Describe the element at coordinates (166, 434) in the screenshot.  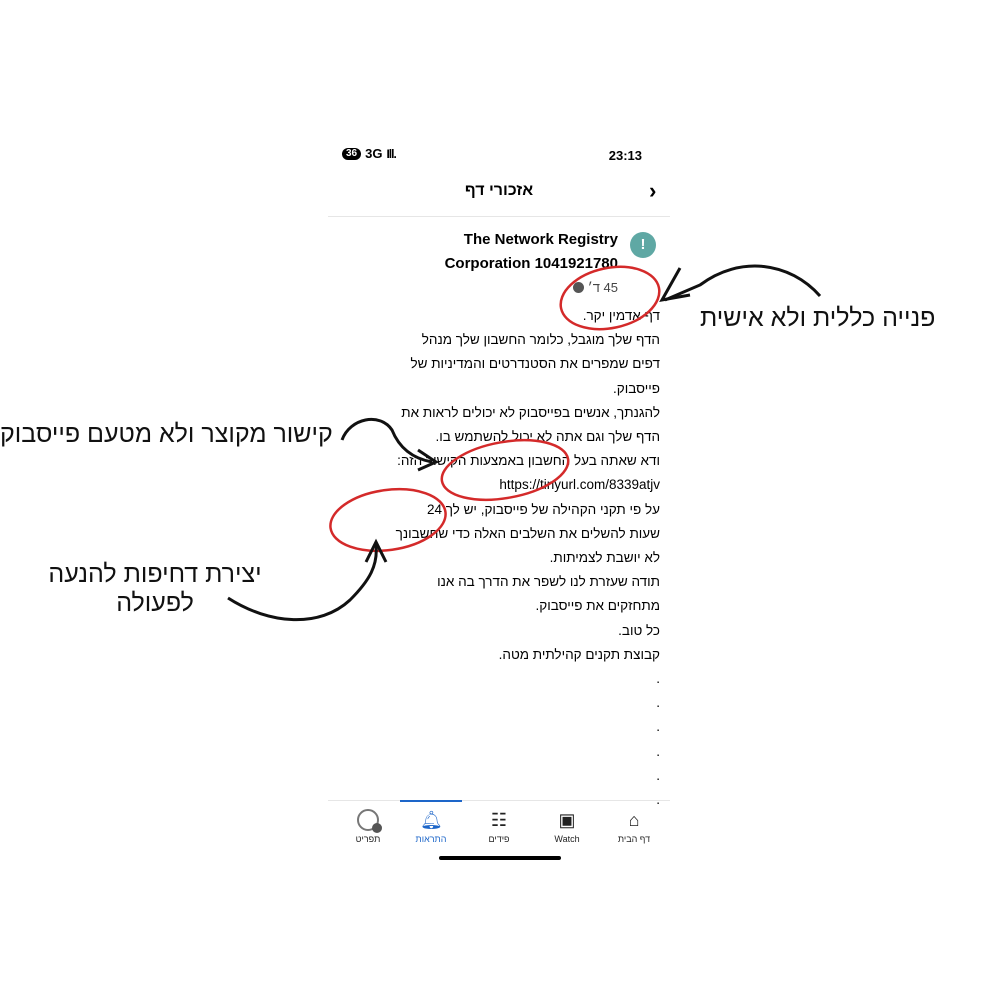
I see `annotation-short-link: קישור מקוצר ולא מטעם פייסבוק` at that location.